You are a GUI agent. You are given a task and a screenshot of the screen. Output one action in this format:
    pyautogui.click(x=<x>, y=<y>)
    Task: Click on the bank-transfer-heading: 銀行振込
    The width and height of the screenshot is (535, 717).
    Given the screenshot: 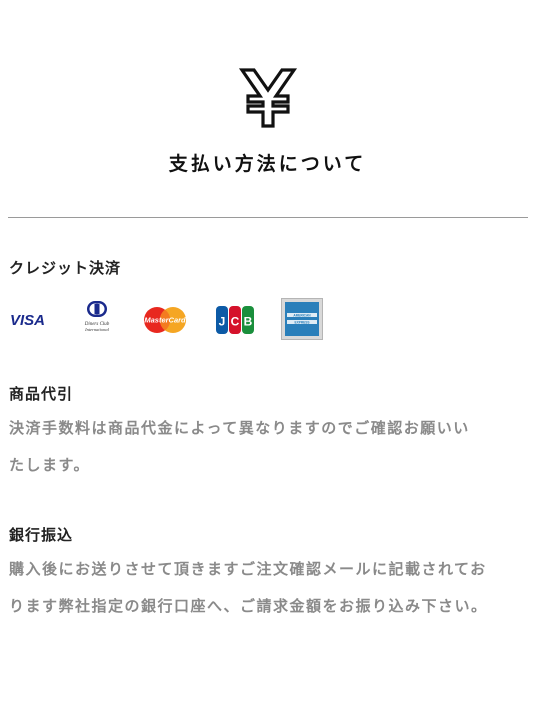 What is the action you would take?
    pyautogui.click(x=41, y=535)
    